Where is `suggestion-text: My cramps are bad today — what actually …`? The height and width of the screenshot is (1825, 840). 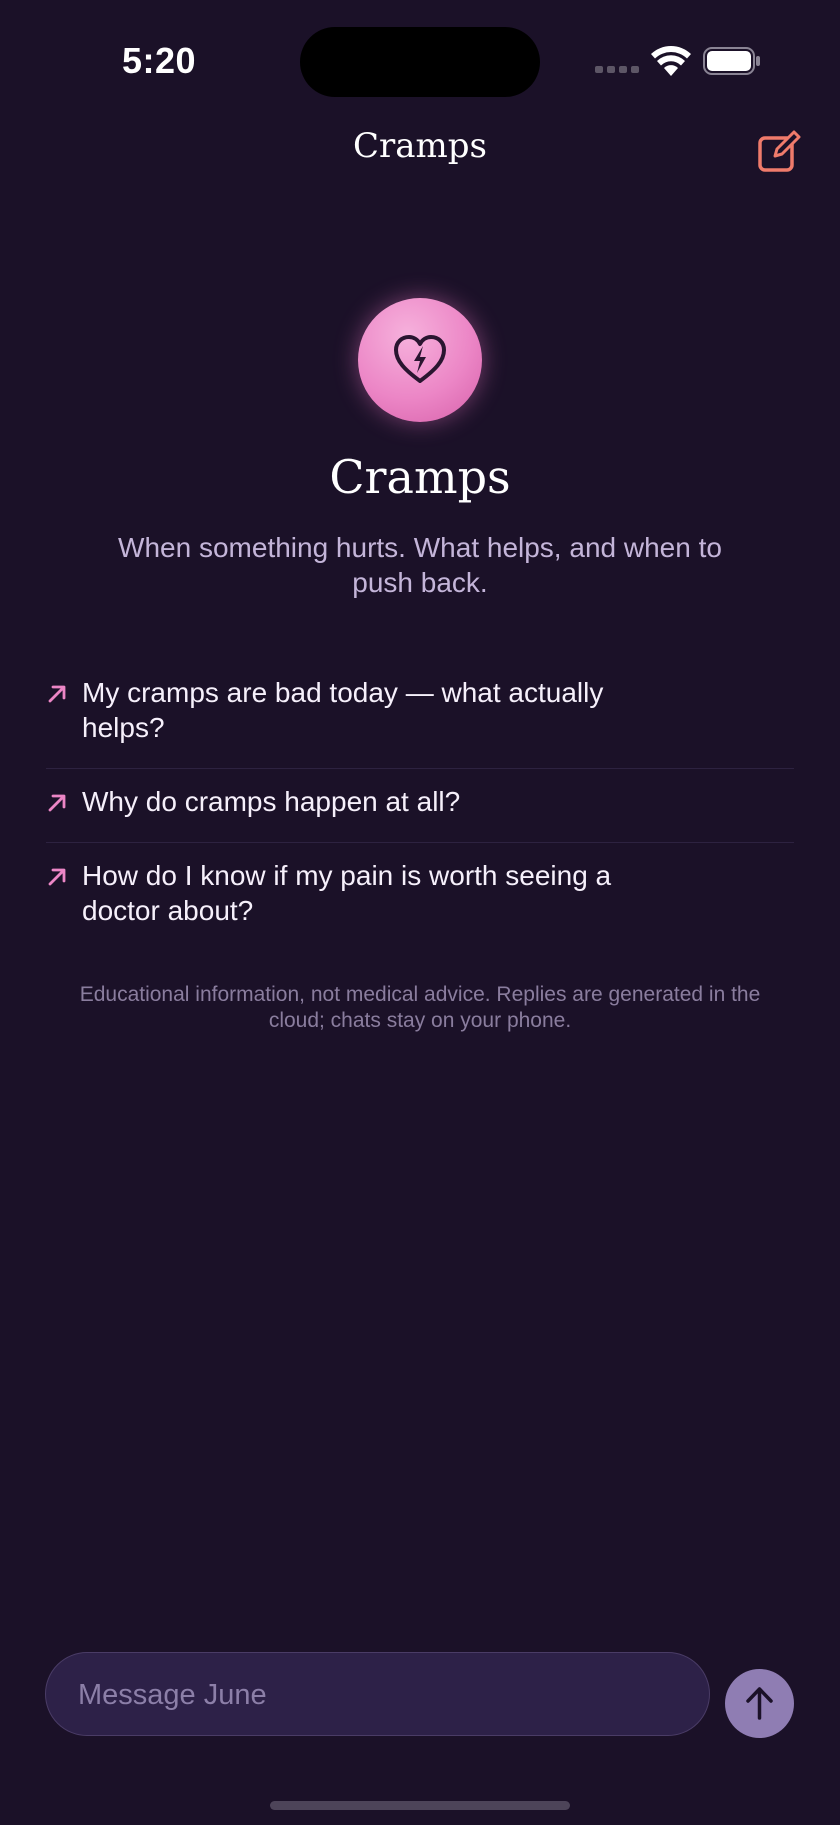 suggestion-text: My cramps are bad today — what actually … is located at coordinates (343, 710).